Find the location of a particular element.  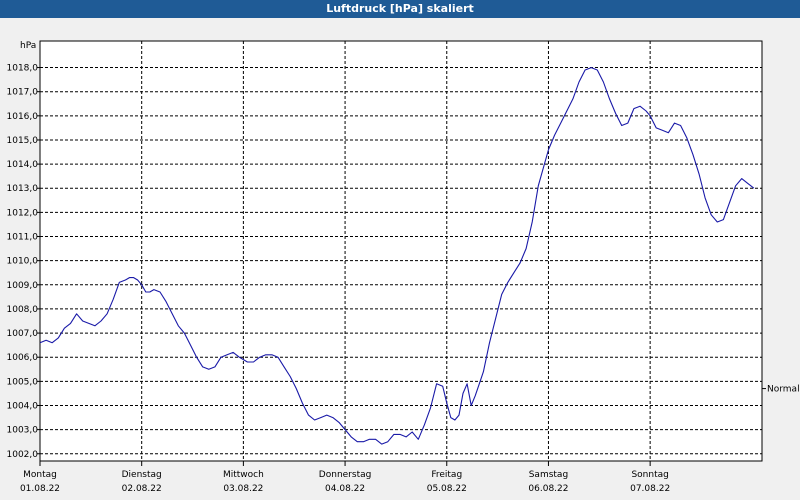

y-tick-label: 1012,0 is located at coordinates (23, 213).